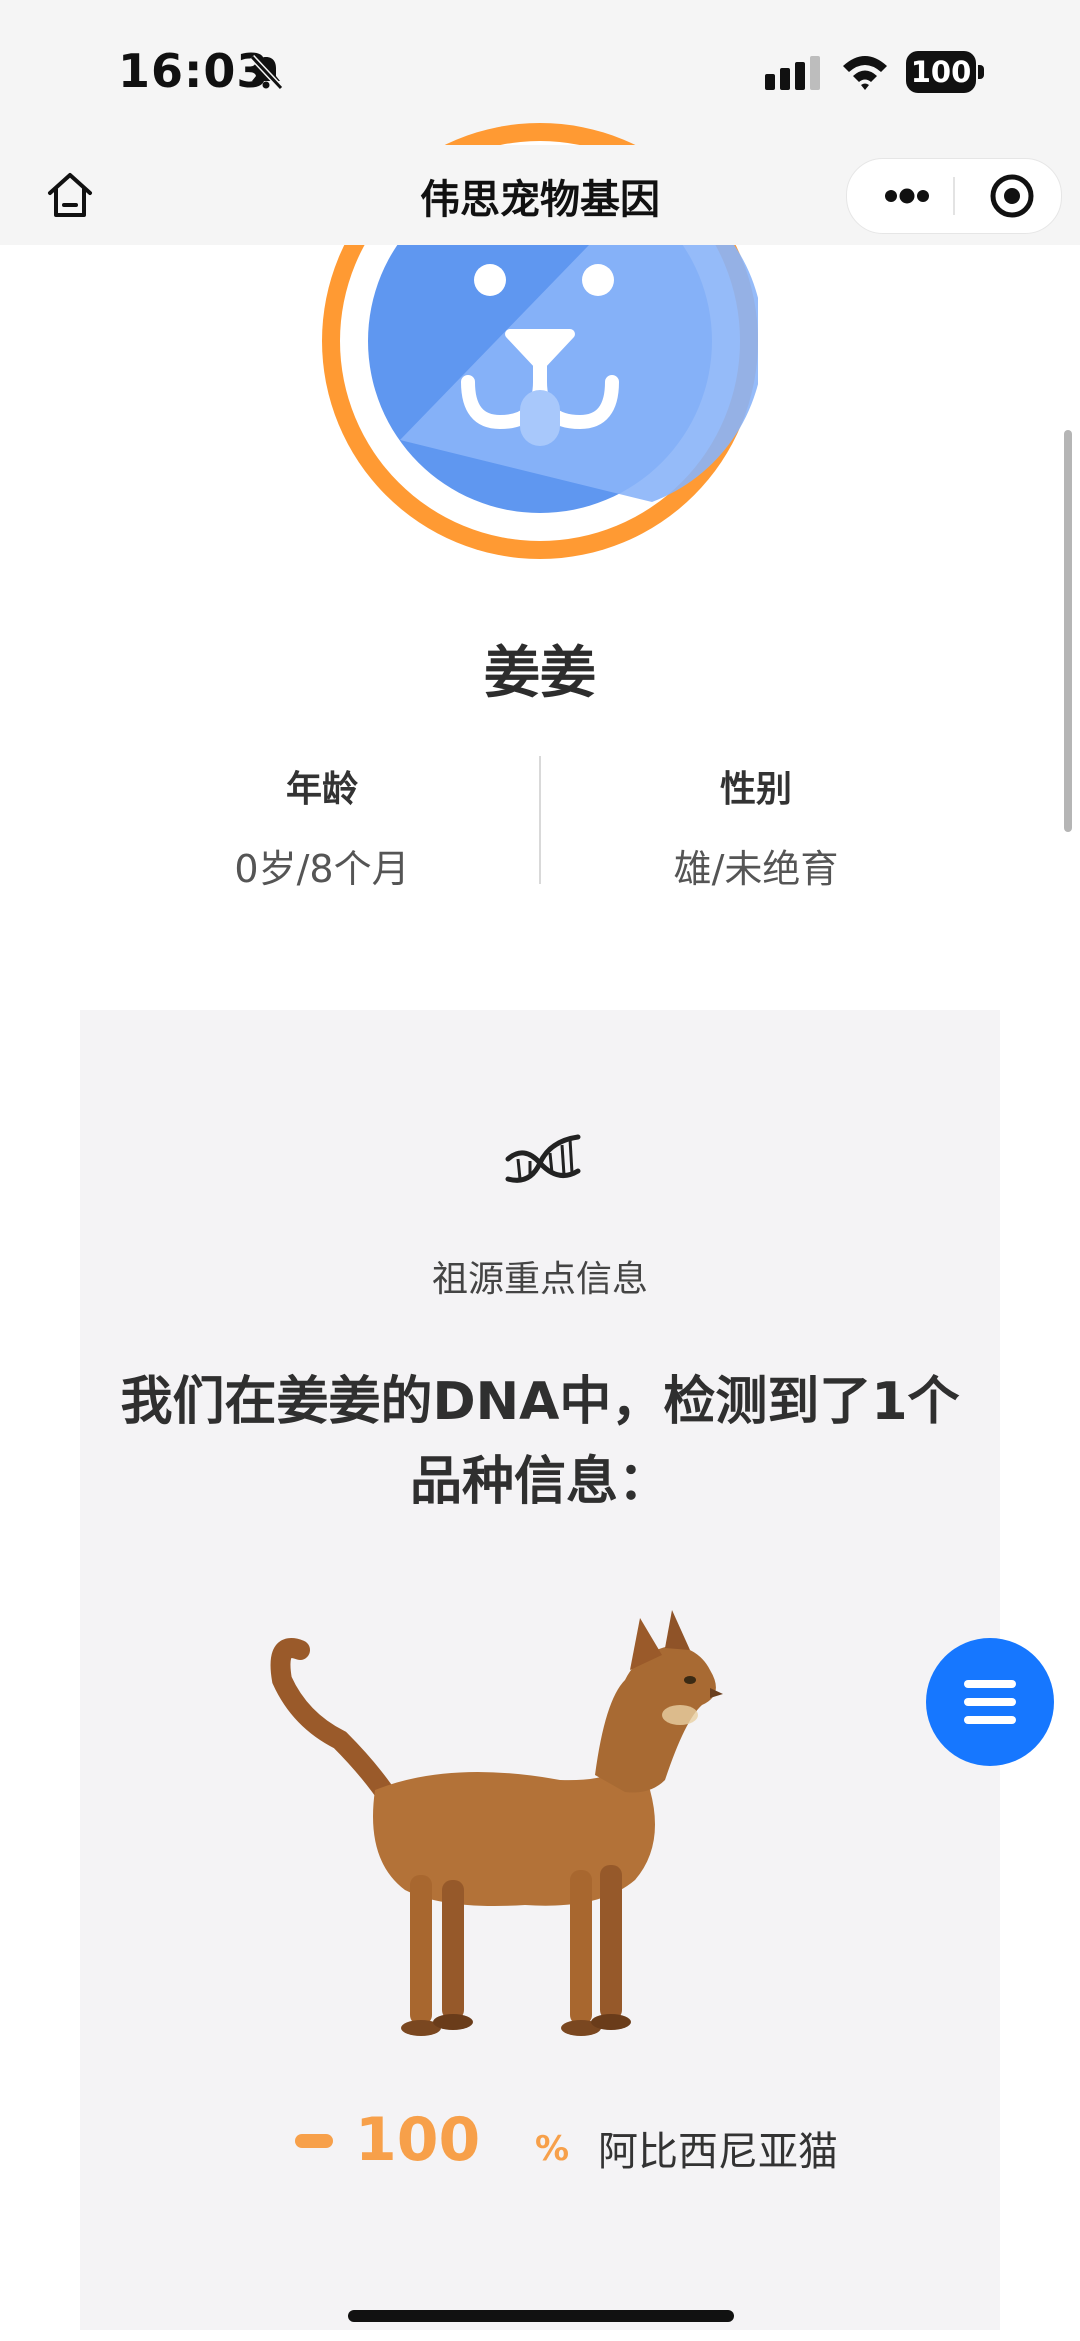 Image resolution: width=1080 pixels, height=2341 pixels. I want to click on pet-name: 姜姜, so click(540, 673).